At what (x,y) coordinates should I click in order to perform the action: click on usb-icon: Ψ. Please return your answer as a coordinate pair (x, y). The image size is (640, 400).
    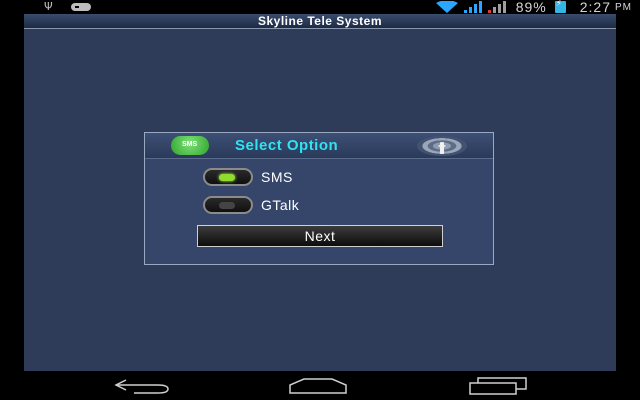
    Looking at the image, I should click on (48, 6).